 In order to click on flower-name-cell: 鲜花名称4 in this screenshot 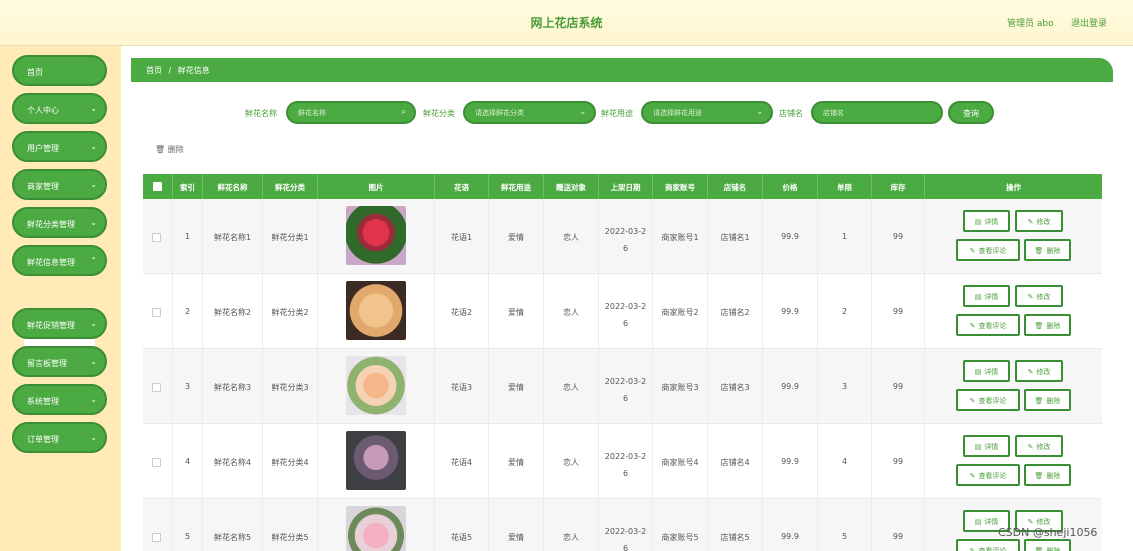, I will do `click(233, 461)`.